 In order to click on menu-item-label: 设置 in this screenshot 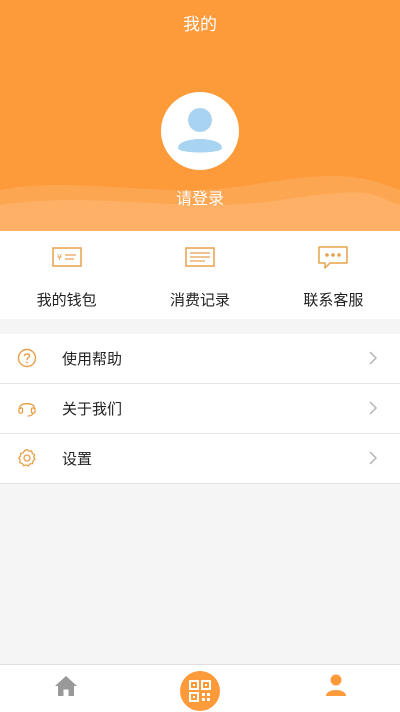, I will do `click(77, 459)`.